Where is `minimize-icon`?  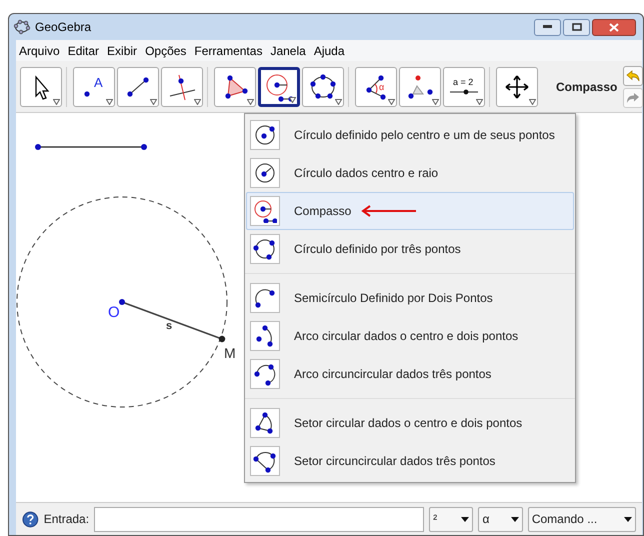
minimize-icon is located at coordinates (547, 27).